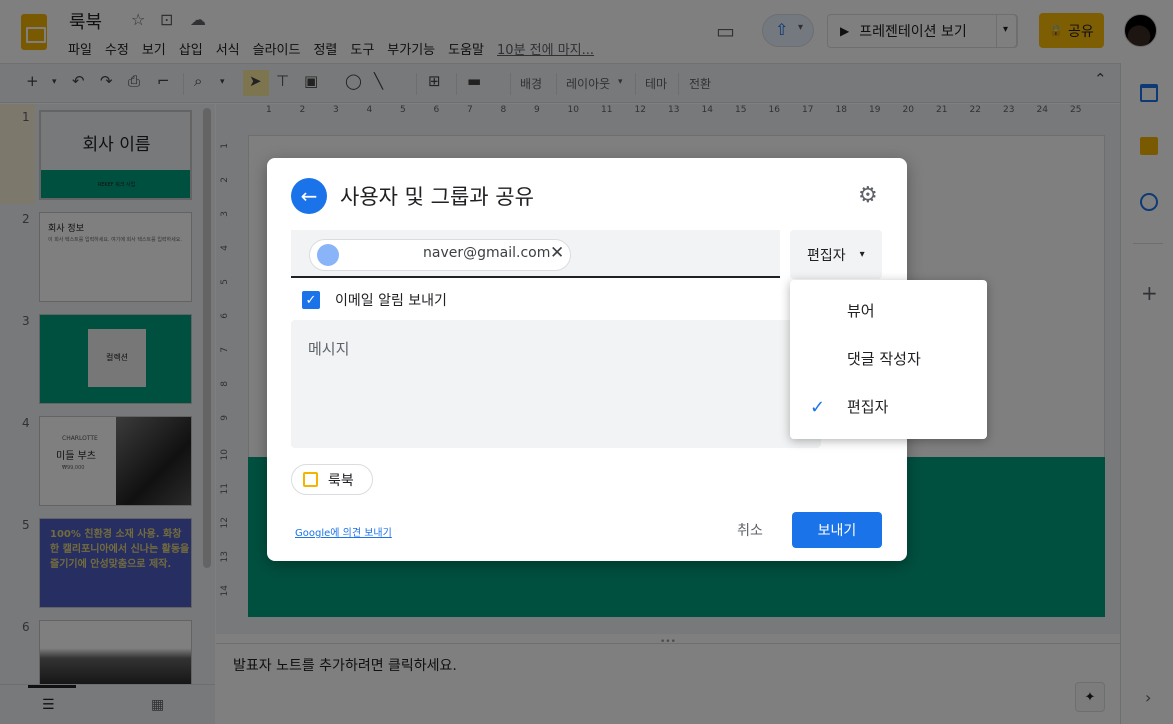 The width and height of the screenshot is (1173, 724). What do you see at coordinates (328, 255) in the screenshot?
I see `person-icon` at bounding box center [328, 255].